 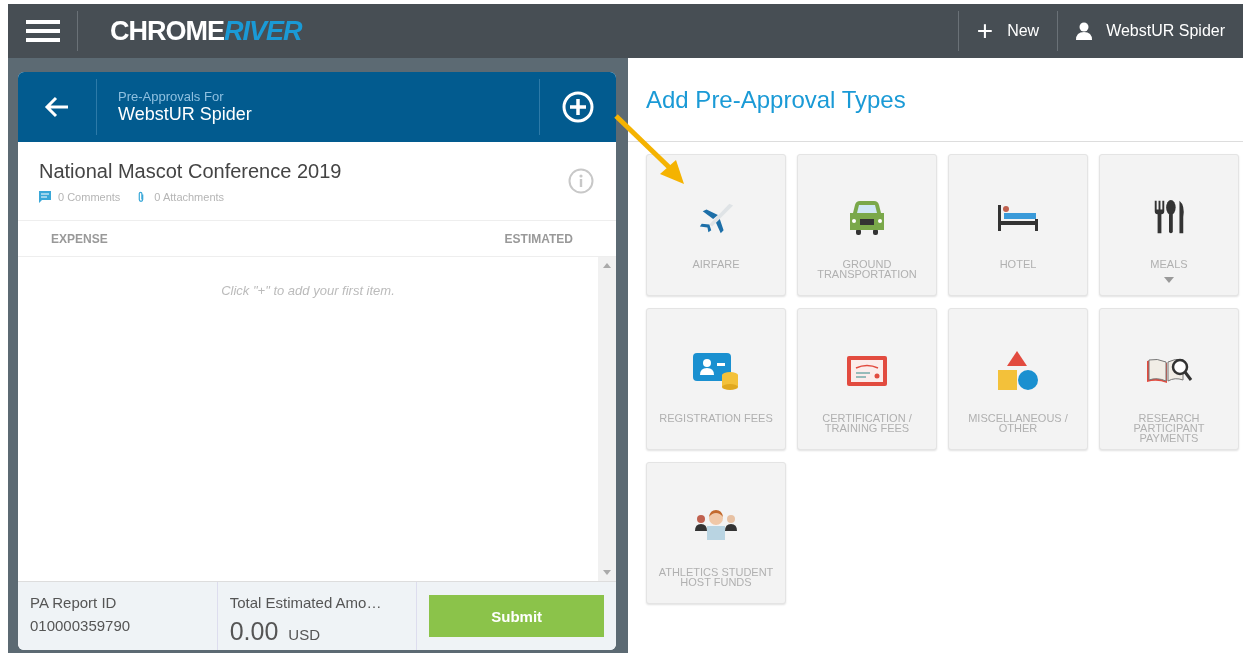 What do you see at coordinates (43, 31) in the screenshot?
I see `menu-icon` at bounding box center [43, 31].